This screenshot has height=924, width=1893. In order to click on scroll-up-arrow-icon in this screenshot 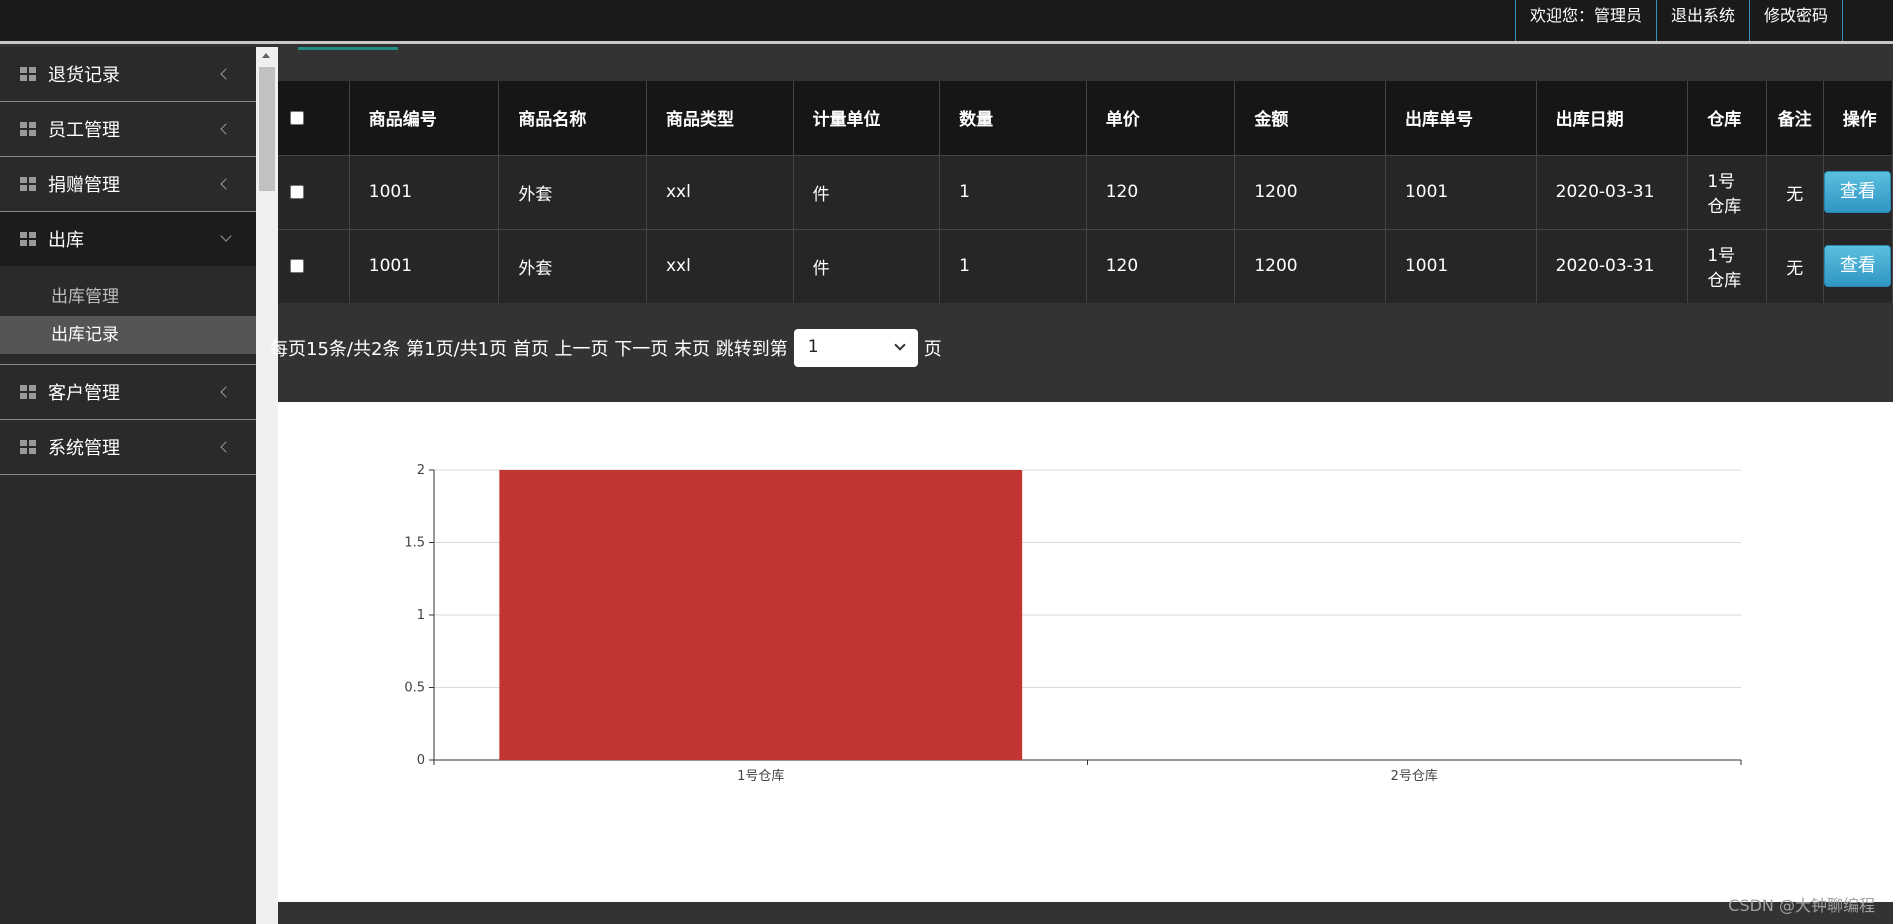, I will do `click(266, 55)`.